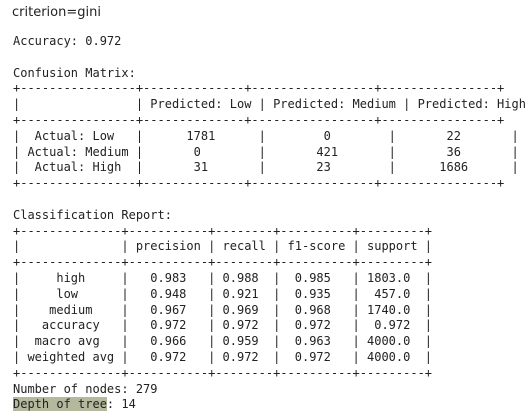 The height and width of the screenshot is (416, 528). I want to click on accuracy-line: Accuracy: 0.972, so click(67, 41).